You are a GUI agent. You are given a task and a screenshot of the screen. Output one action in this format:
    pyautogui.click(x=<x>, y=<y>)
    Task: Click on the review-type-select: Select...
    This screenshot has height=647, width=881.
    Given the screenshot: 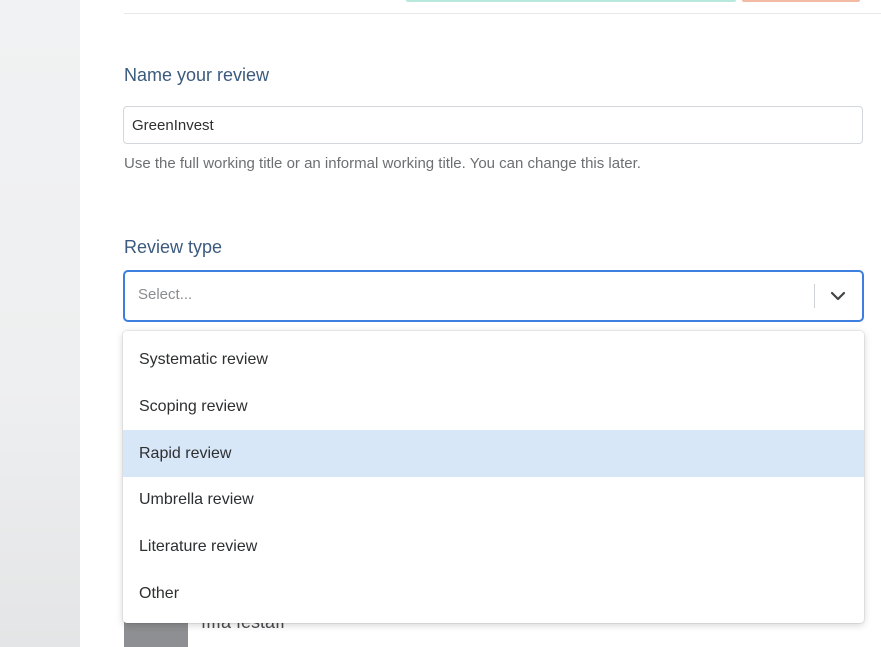 What is the action you would take?
    pyautogui.click(x=493, y=296)
    